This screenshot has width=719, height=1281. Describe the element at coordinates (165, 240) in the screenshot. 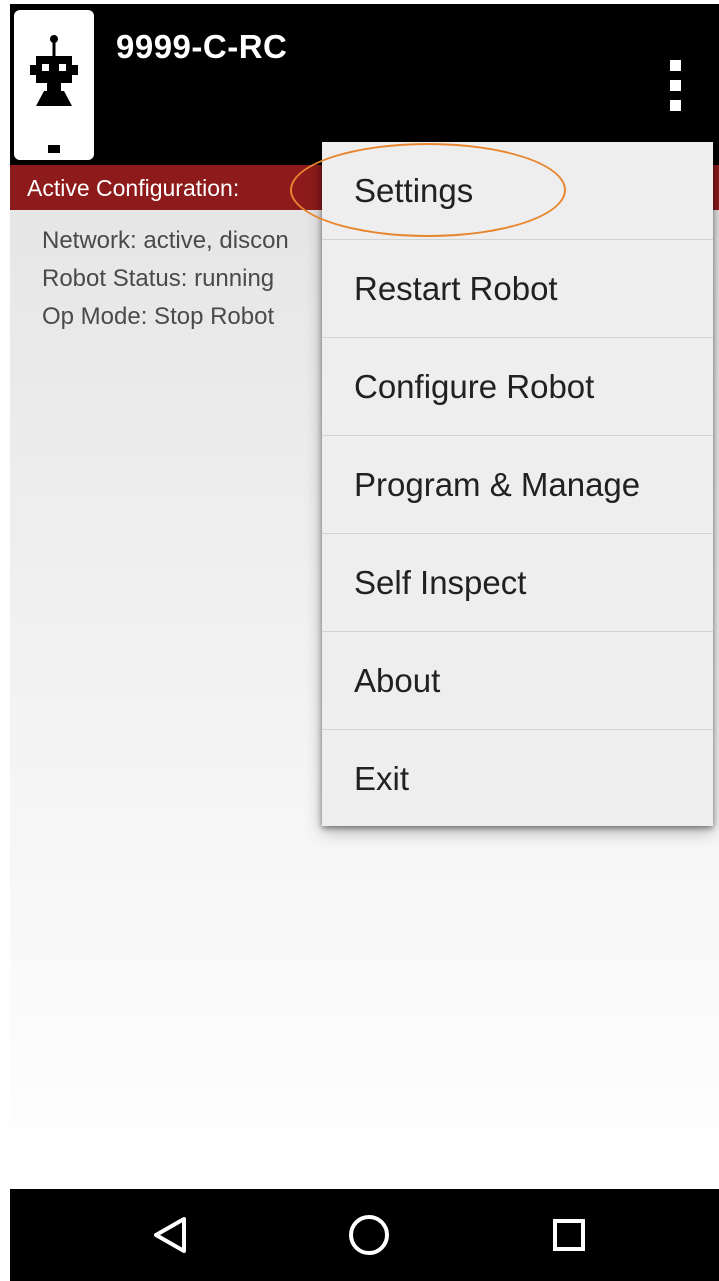

I see `network-status: Network: active, discon` at that location.